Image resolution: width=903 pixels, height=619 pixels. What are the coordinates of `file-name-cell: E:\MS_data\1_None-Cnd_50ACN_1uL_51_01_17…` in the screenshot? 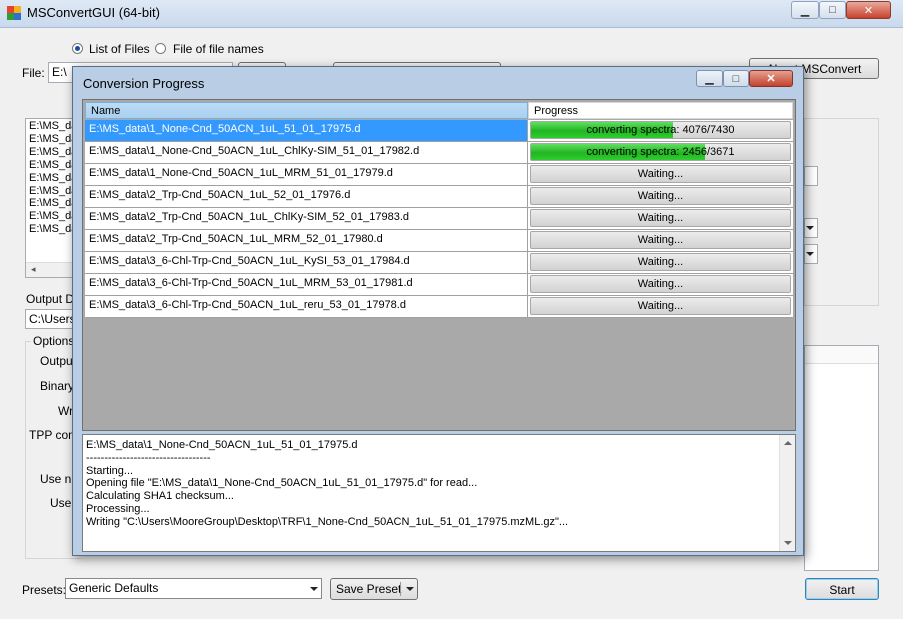 It's located at (306, 131).